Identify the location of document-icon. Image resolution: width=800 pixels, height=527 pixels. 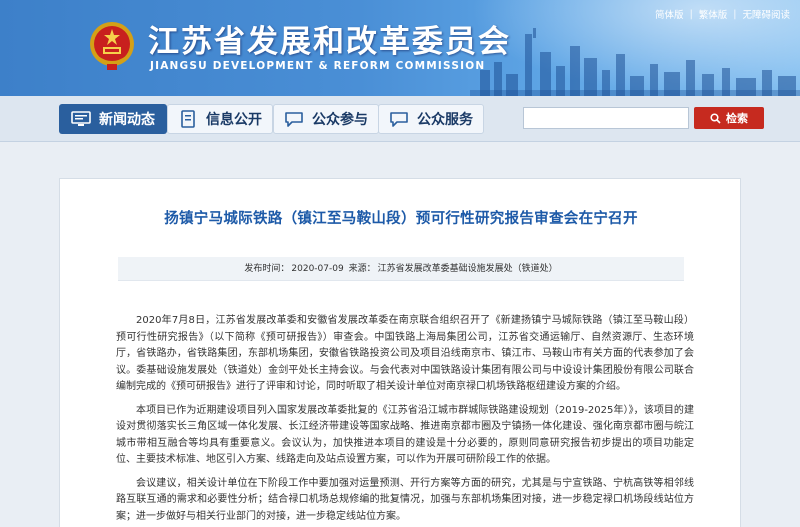
(188, 119).